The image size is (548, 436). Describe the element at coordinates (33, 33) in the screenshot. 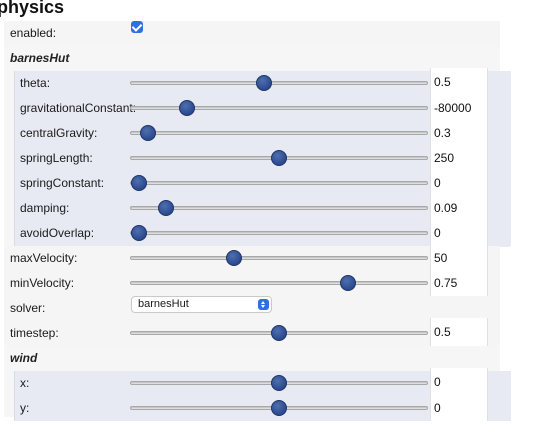

I see `enabled-label: enabled:` at that location.